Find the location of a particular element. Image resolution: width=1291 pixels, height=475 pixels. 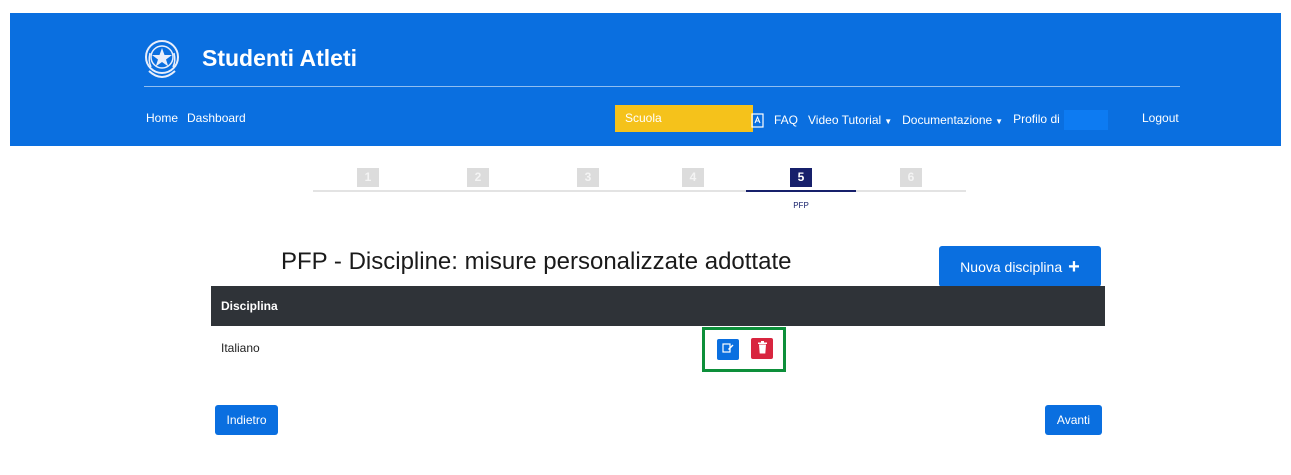

profile-name-redacted is located at coordinates (1085, 120).